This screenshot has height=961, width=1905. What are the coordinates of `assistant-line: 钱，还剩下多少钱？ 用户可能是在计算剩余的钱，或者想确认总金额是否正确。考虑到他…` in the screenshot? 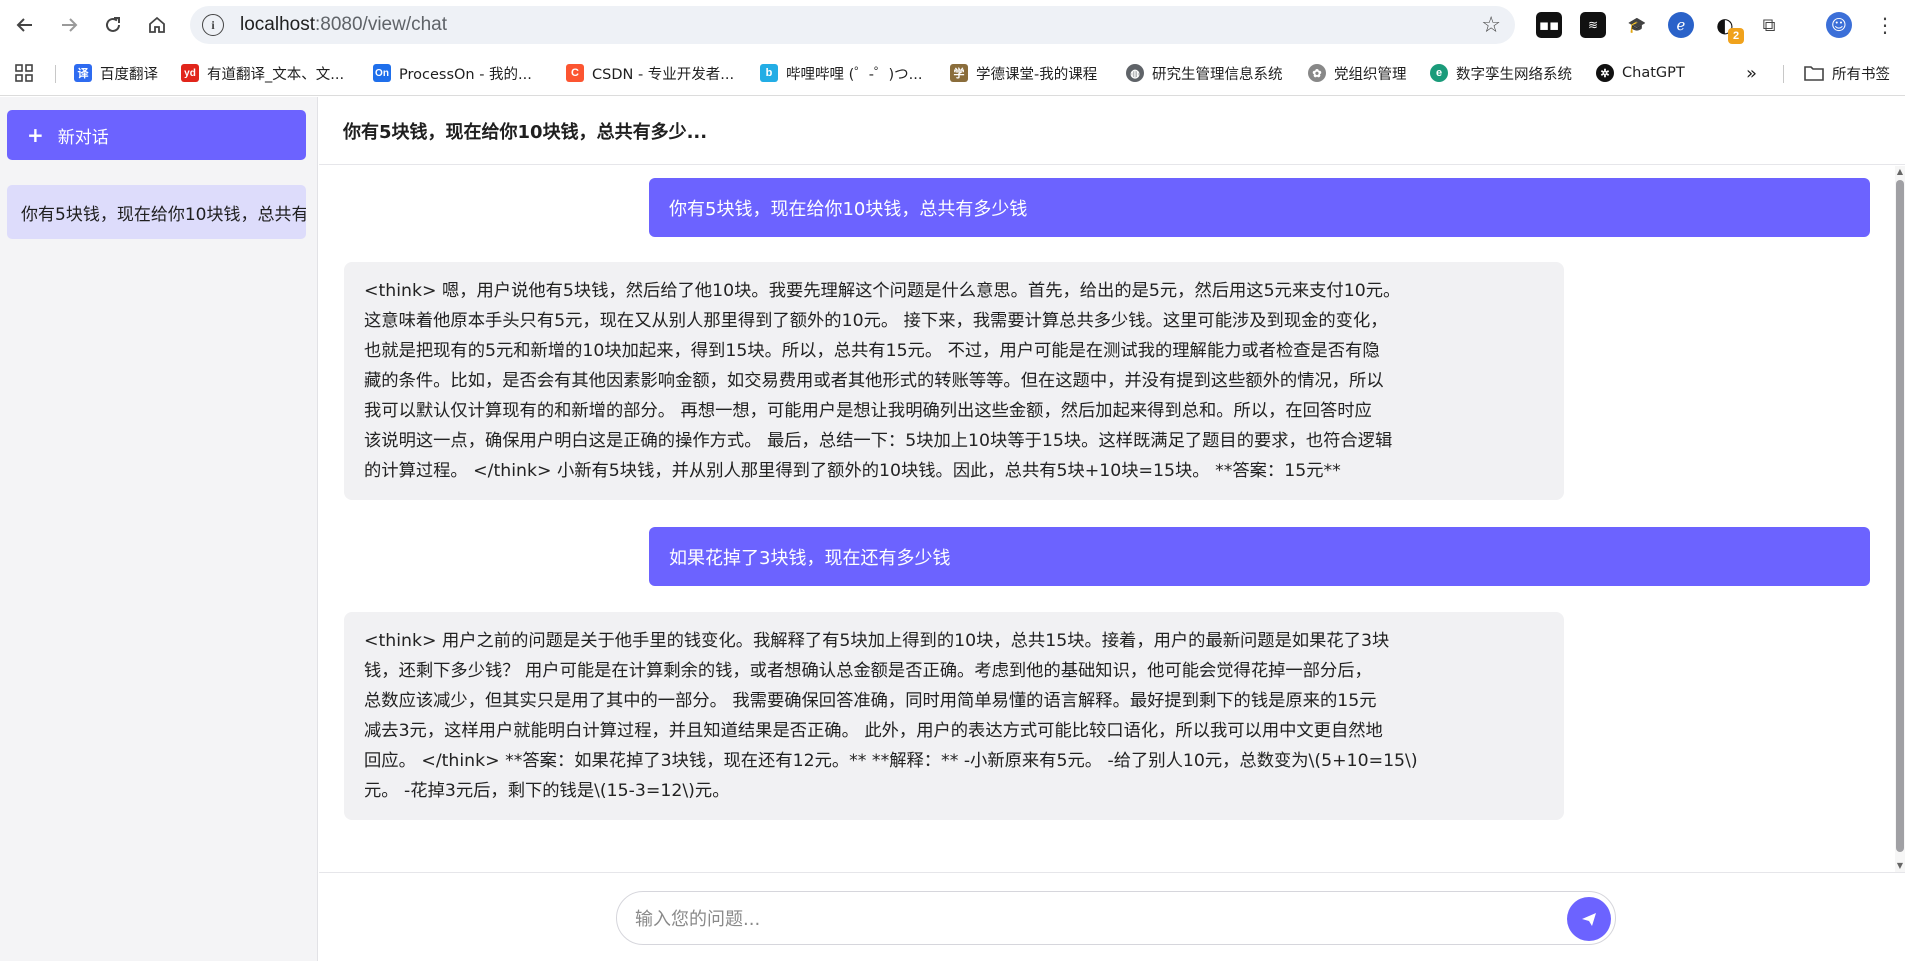 It's located at (868, 671).